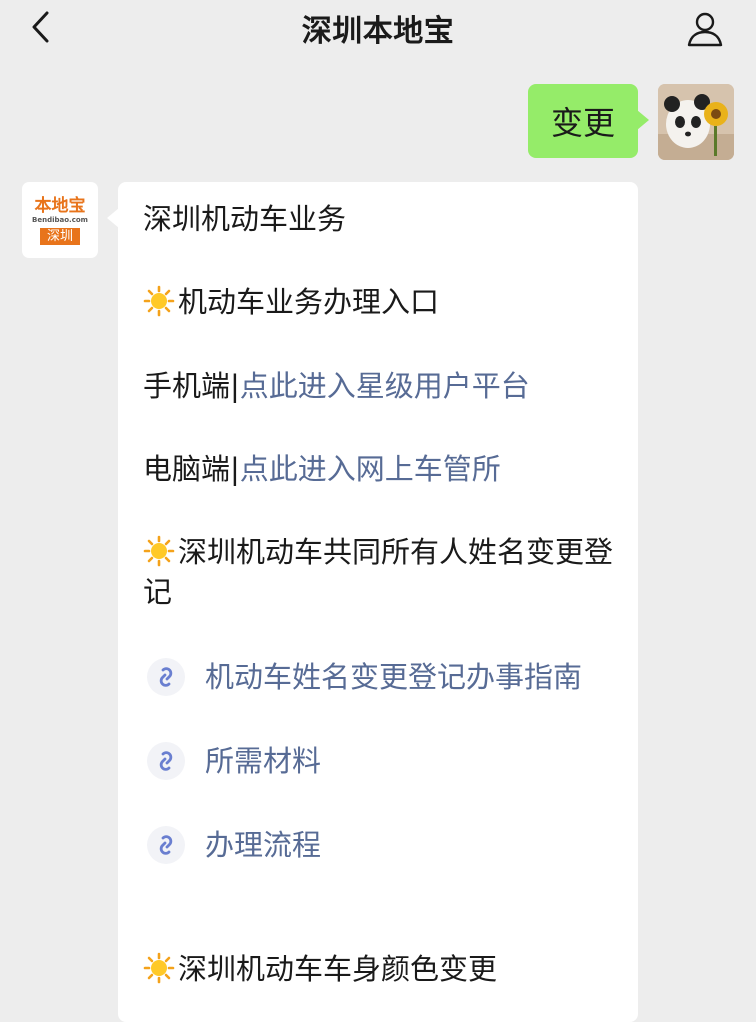  I want to click on online-vehicle-office-link: 点此进入网上车管所, so click(370, 469).